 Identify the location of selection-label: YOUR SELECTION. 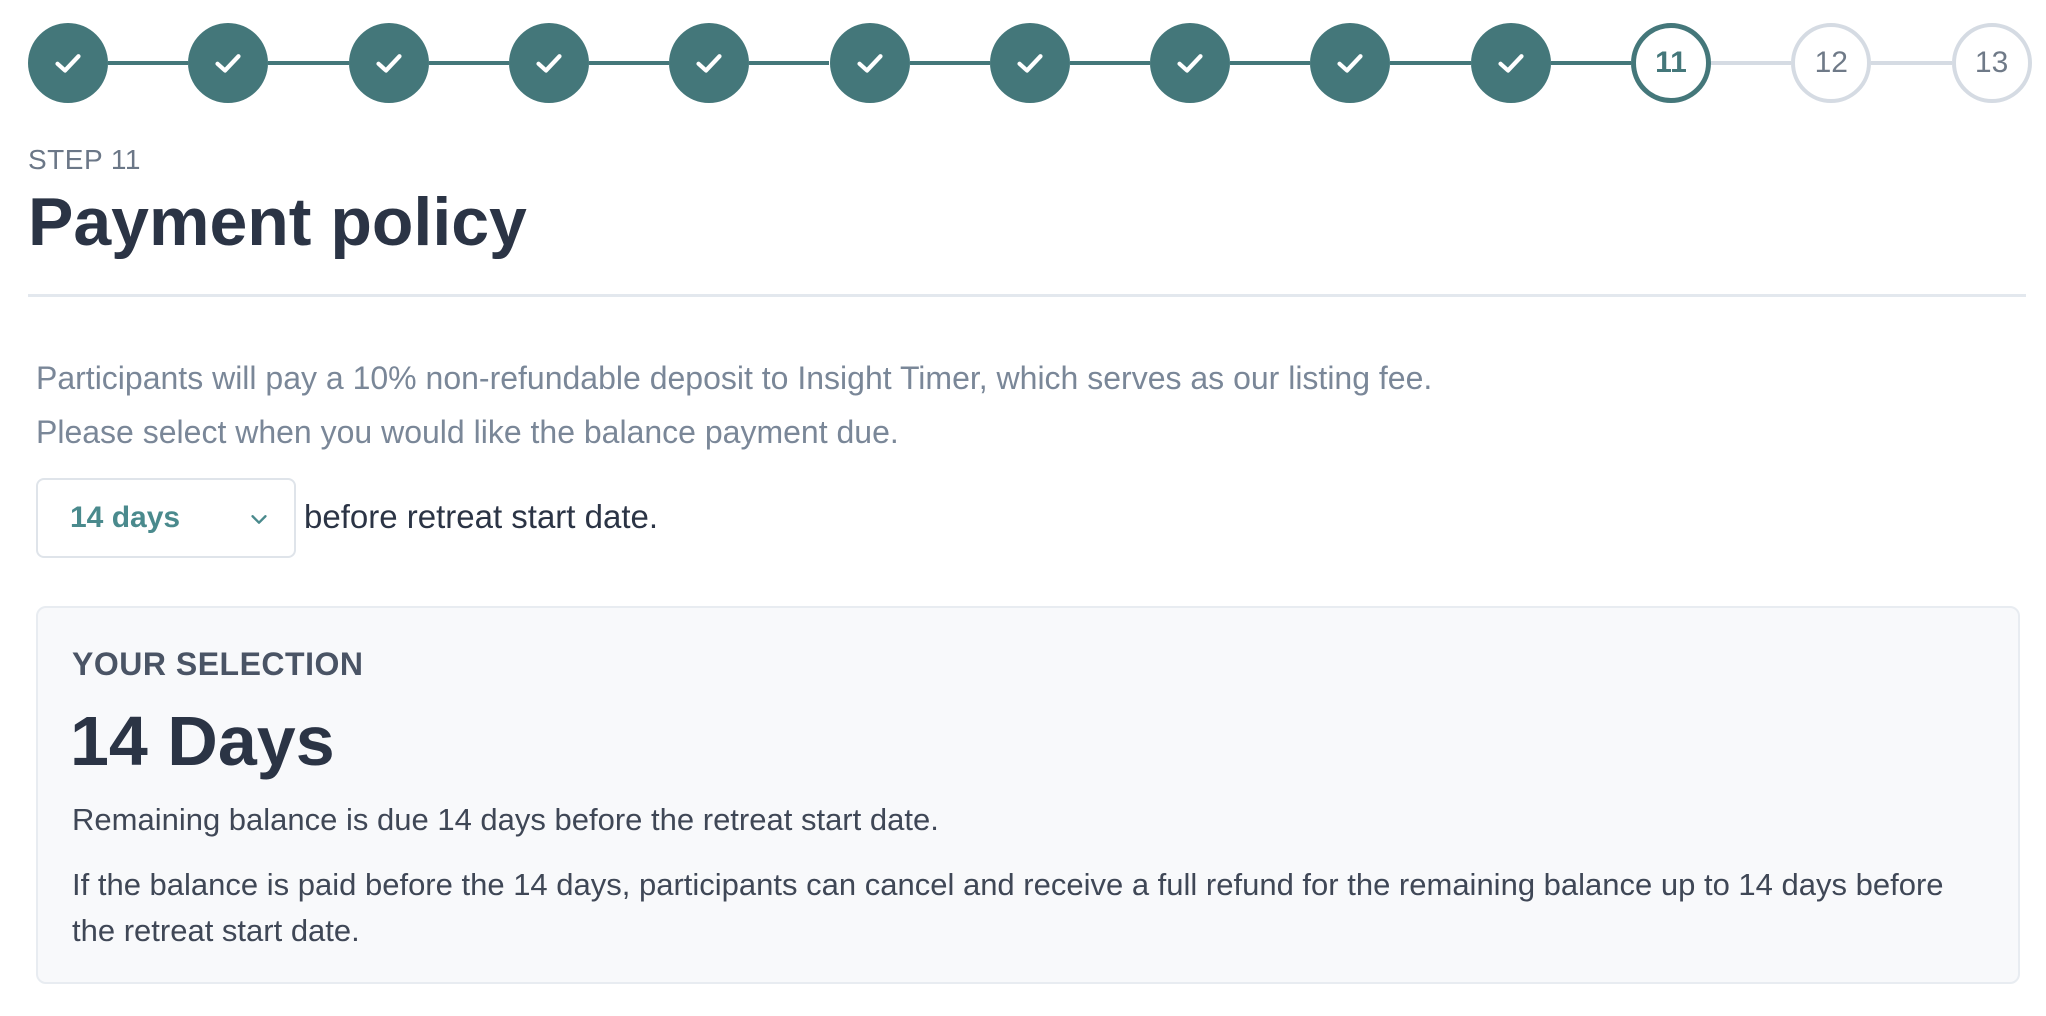
(218, 664).